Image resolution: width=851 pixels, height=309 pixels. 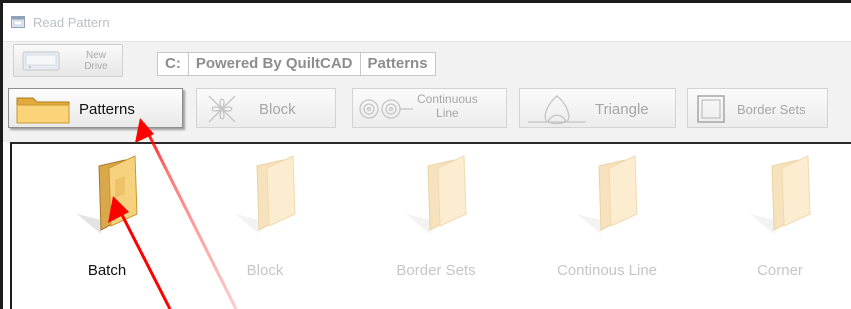 What do you see at coordinates (41, 61) in the screenshot?
I see `drive-icon` at bounding box center [41, 61].